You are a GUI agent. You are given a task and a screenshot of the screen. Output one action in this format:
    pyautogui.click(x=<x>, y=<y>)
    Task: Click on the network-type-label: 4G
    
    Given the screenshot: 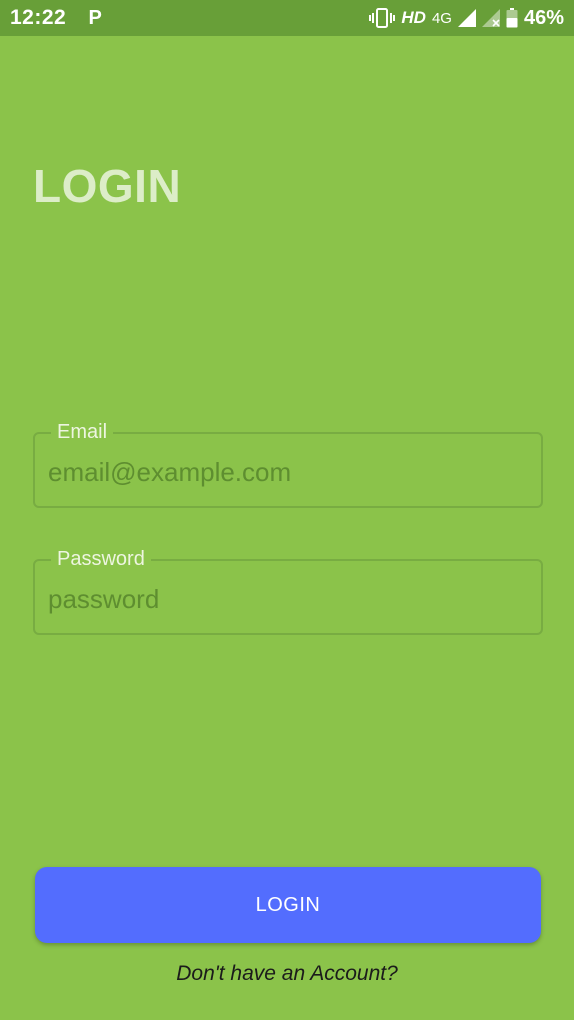 What is the action you would take?
    pyautogui.click(x=441, y=18)
    